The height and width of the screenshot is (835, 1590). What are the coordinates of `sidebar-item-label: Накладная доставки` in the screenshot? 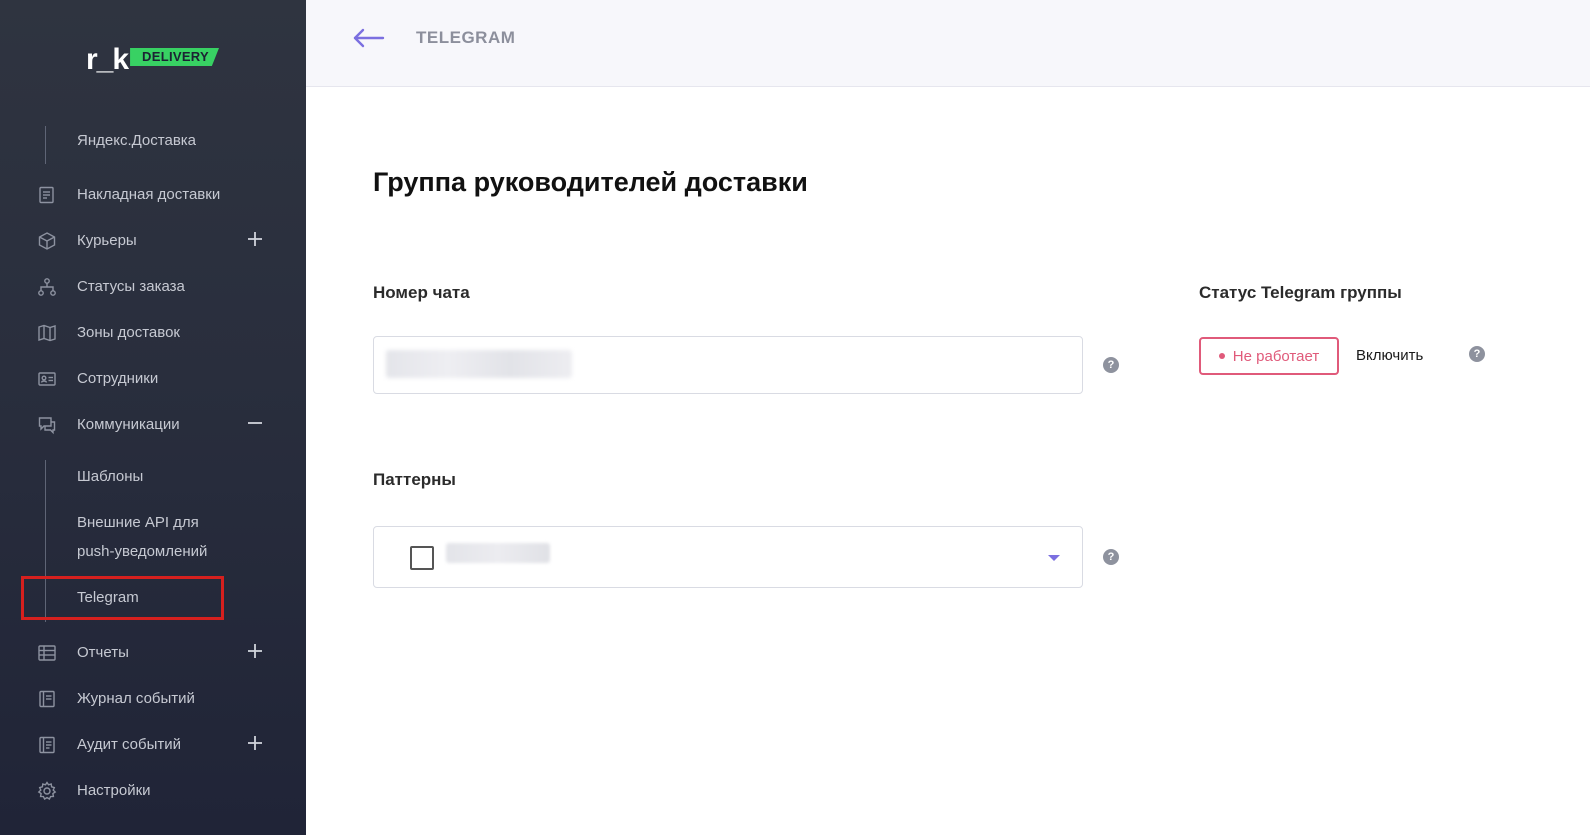 It's located at (149, 194).